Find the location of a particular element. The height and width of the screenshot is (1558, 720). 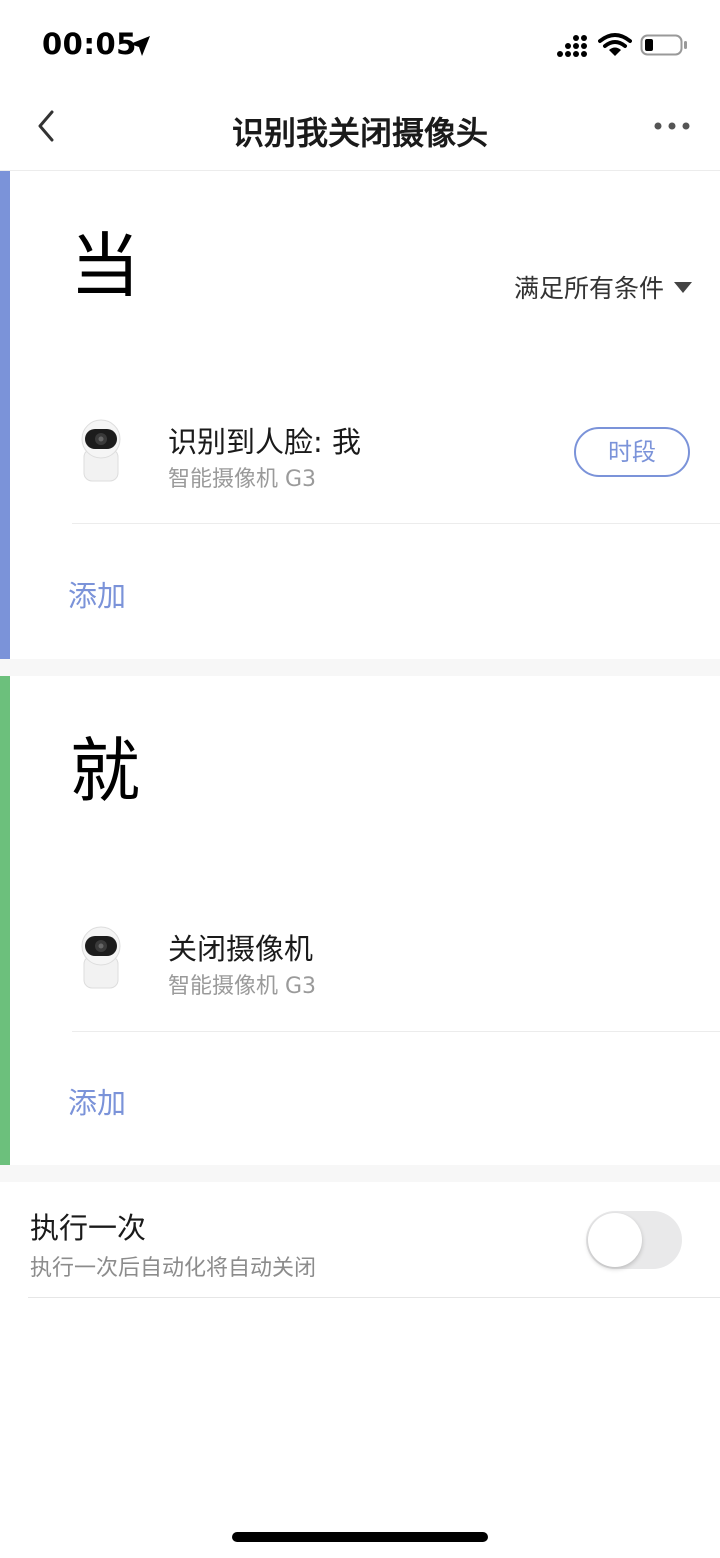

action-heading: 就 is located at coordinates (105, 771).